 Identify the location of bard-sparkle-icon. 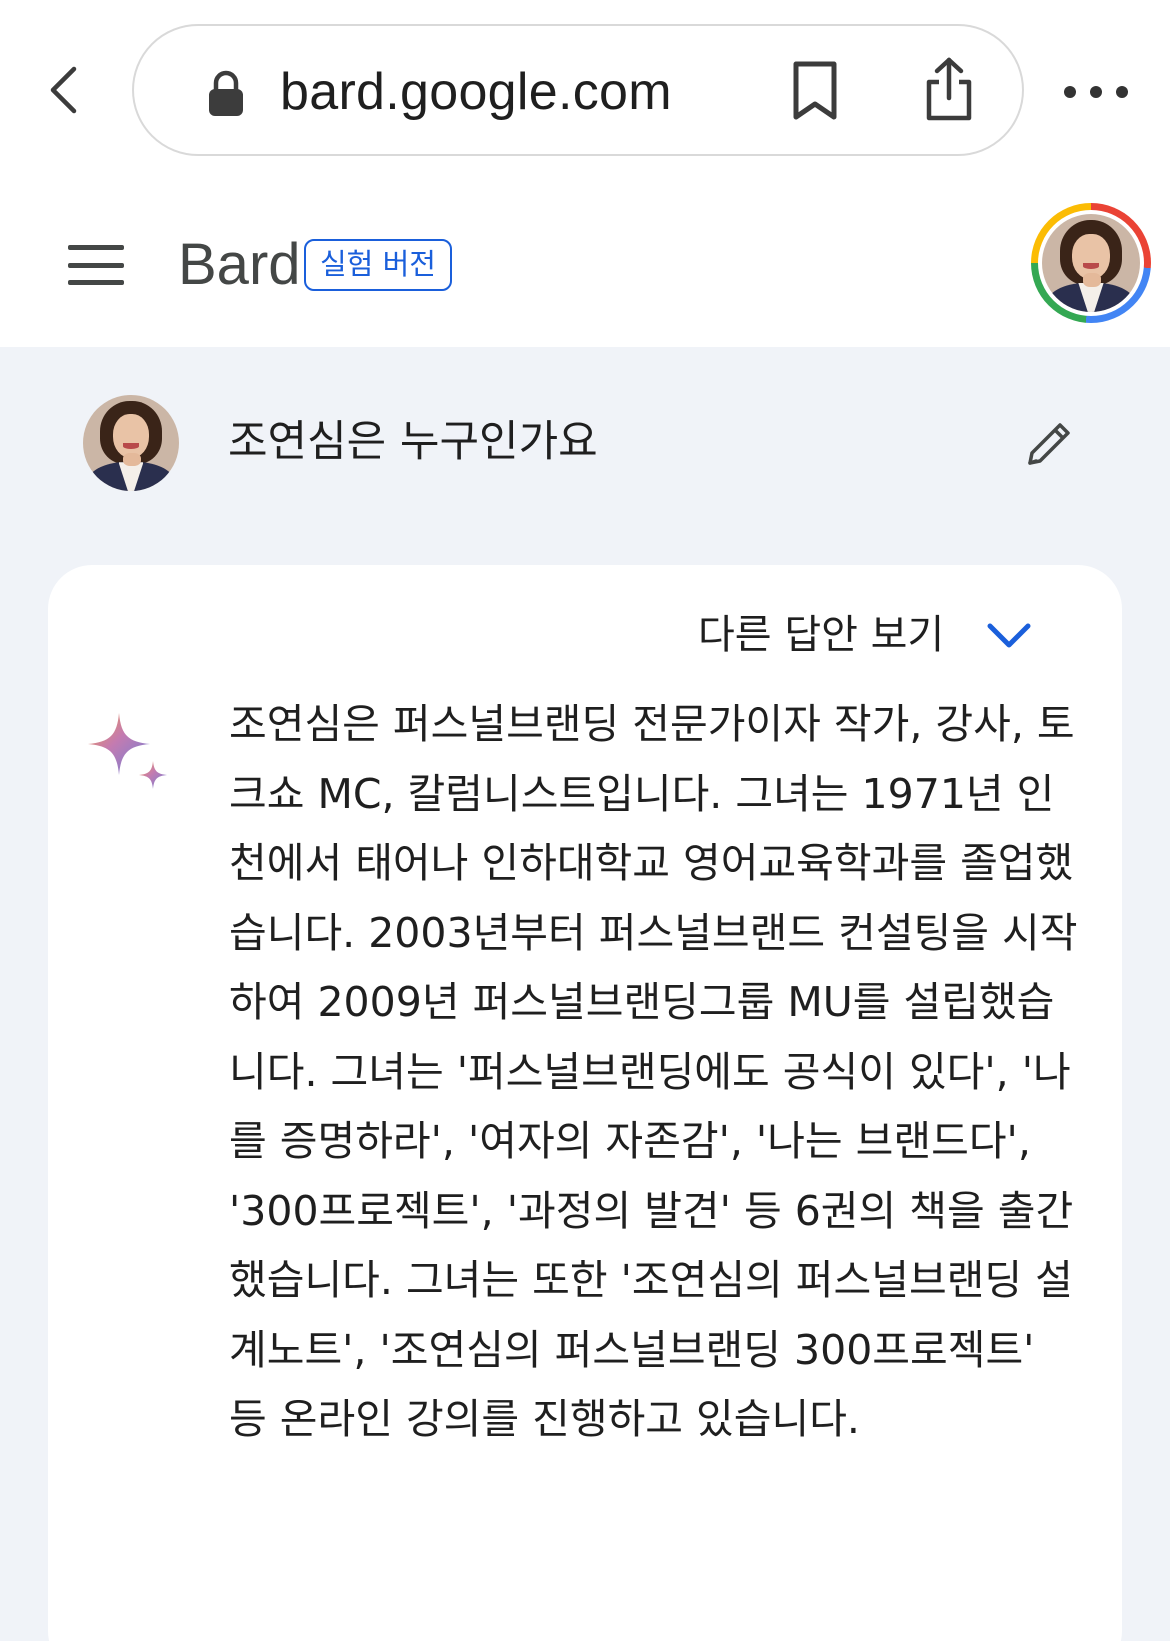
(127, 751).